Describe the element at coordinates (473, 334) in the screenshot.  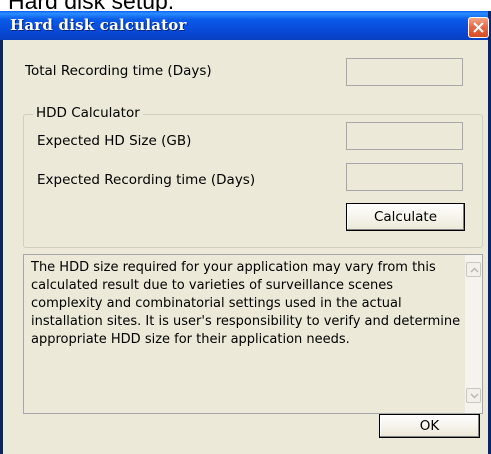
I see `disclaimer-scrollbar` at that location.